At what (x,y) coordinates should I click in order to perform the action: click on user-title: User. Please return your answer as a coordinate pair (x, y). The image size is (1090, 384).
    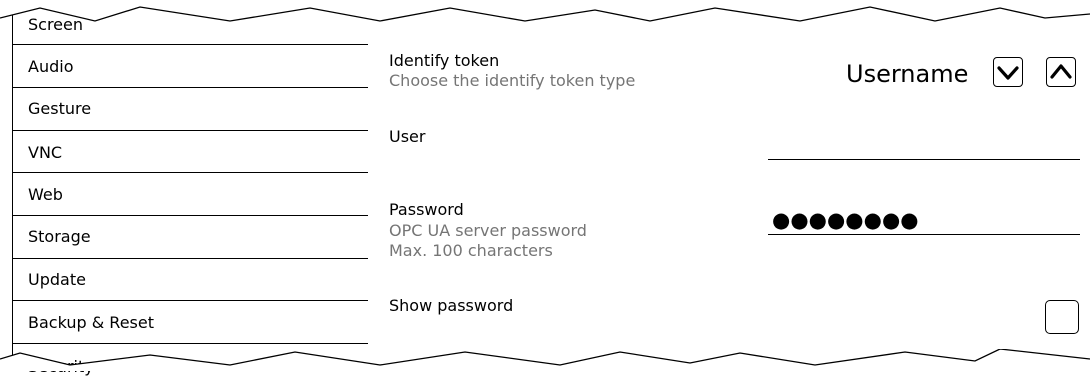
    Looking at the image, I should click on (407, 136).